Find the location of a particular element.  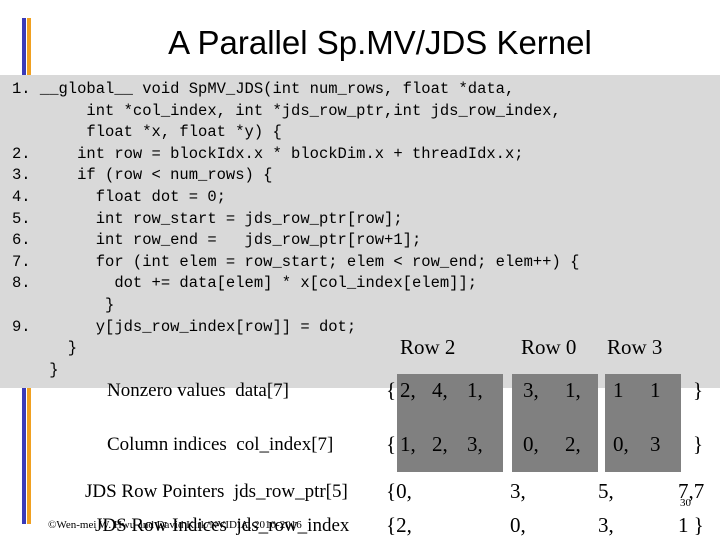

code-line: 3. if (row < num_rows) { is located at coordinates (142, 175).